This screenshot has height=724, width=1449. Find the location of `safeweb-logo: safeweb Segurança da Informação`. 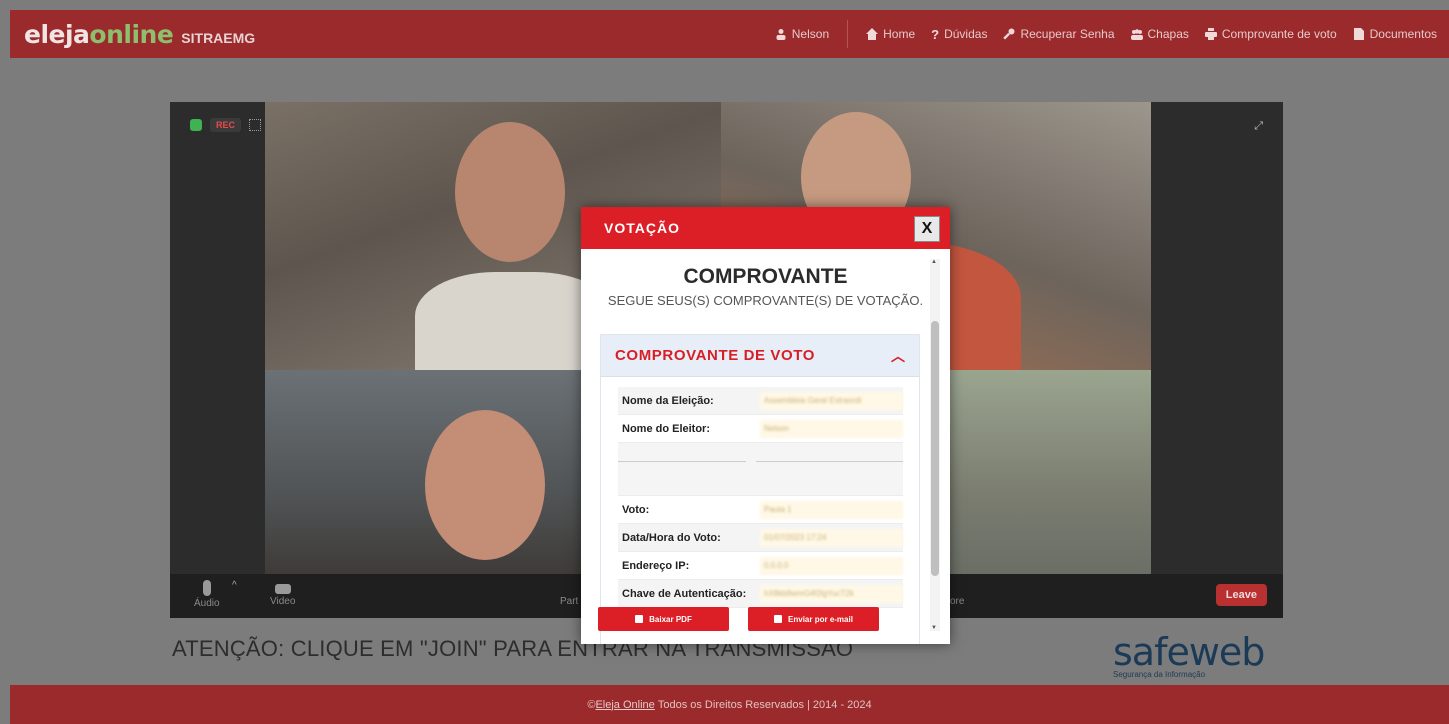

safeweb-logo: safeweb Segurança da Informação is located at coordinates (1189, 654).